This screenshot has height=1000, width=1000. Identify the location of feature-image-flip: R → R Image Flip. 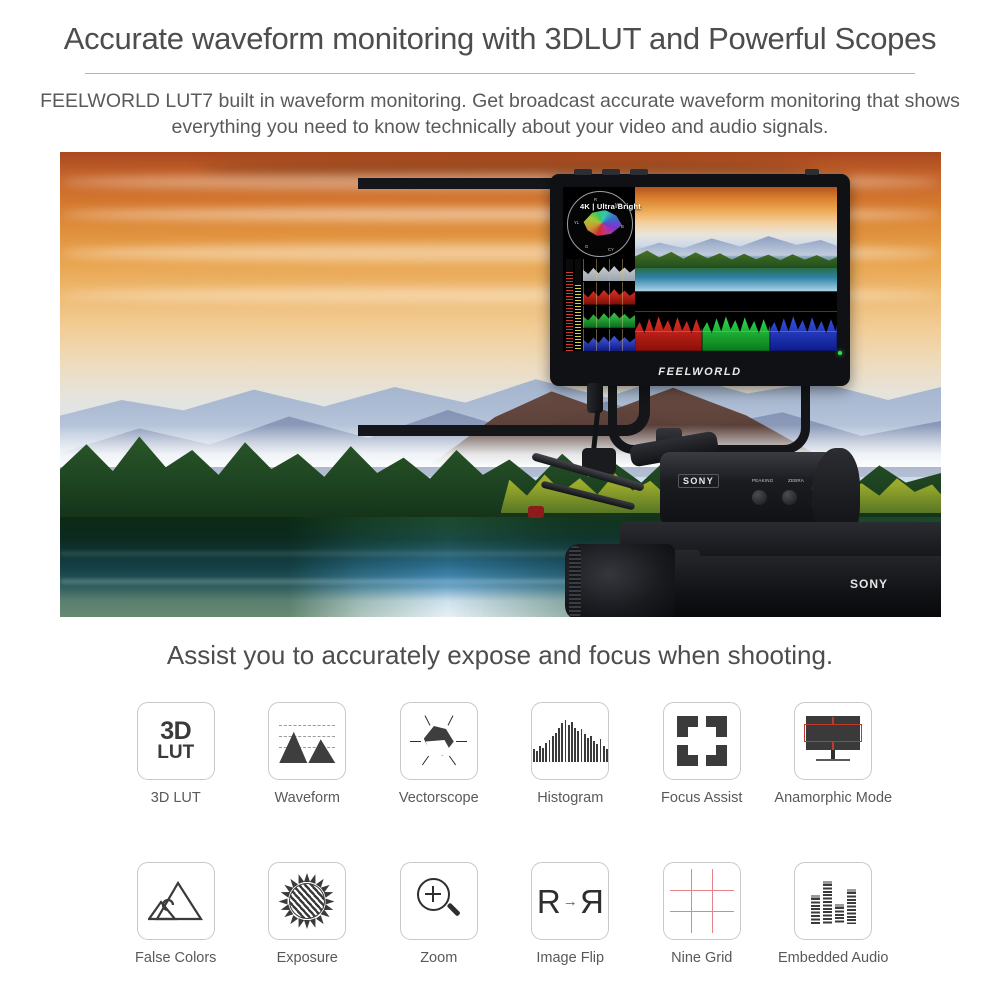
(571, 914).